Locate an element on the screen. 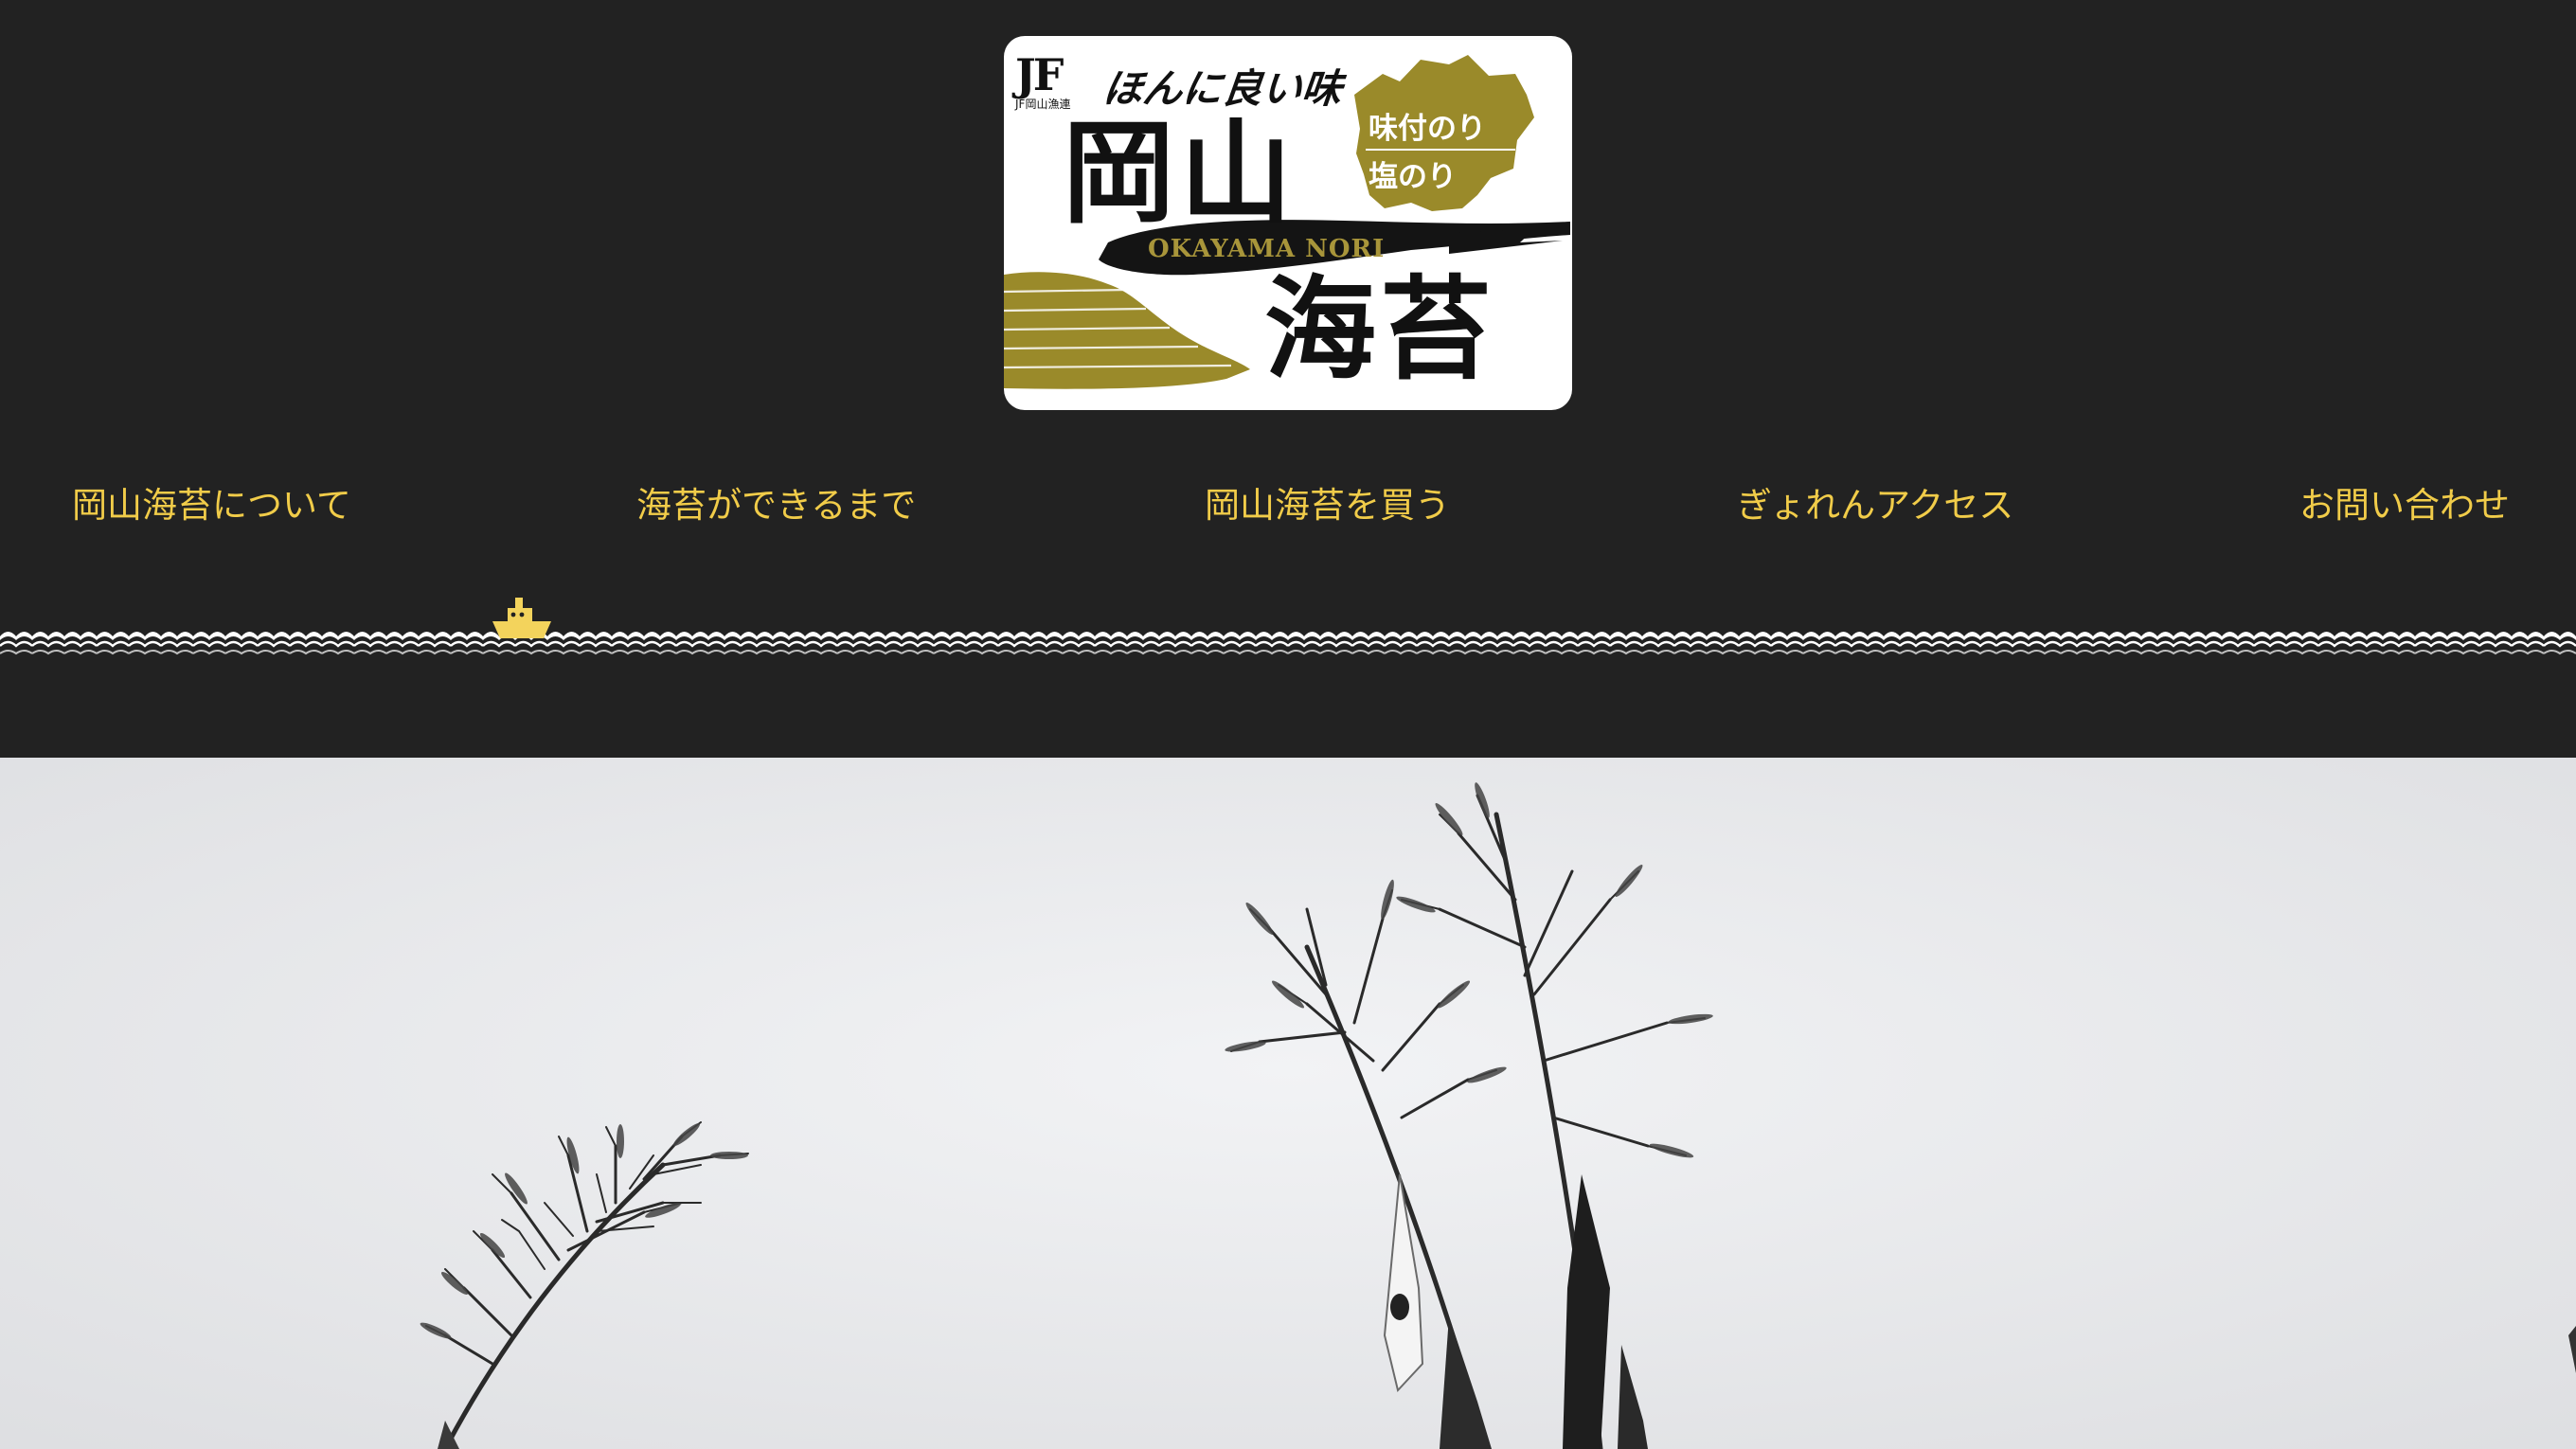 Image resolution: width=2576 pixels, height=1449 pixels. logo-tagline: ほんに良い味 is located at coordinates (1222, 88).